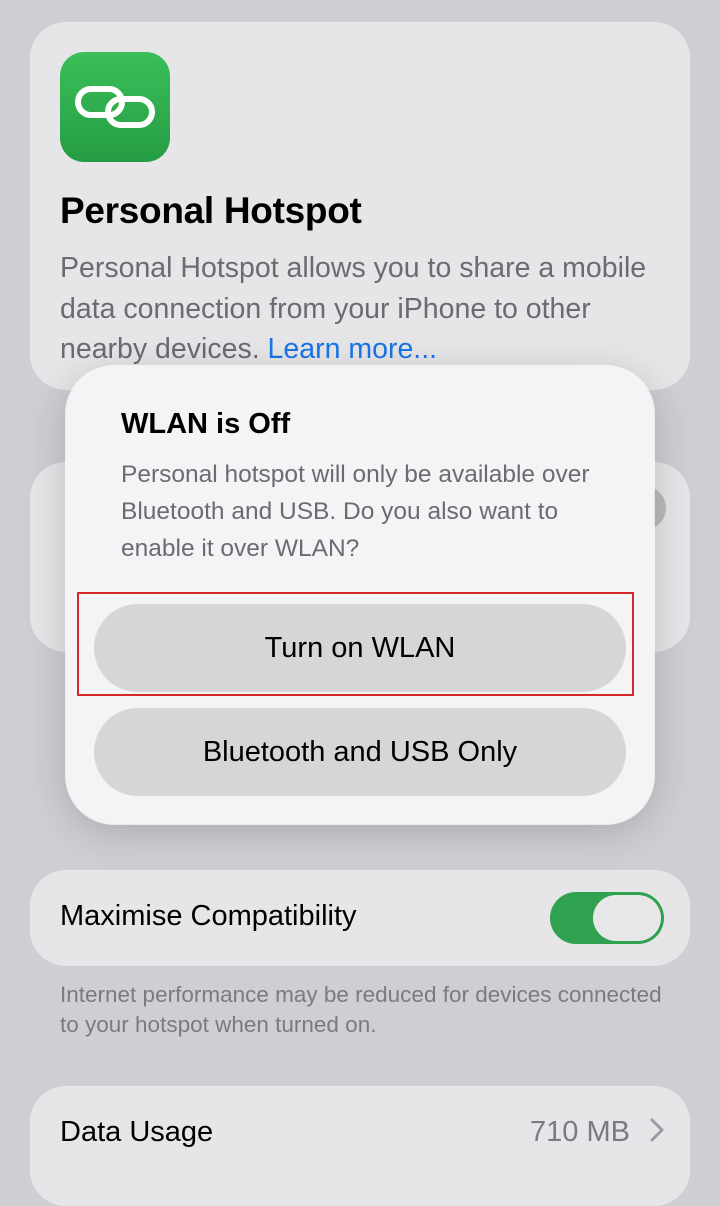  Describe the element at coordinates (208, 916) in the screenshot. I see `maximise-compatibility-label: Maximise Compatibility` at that location.